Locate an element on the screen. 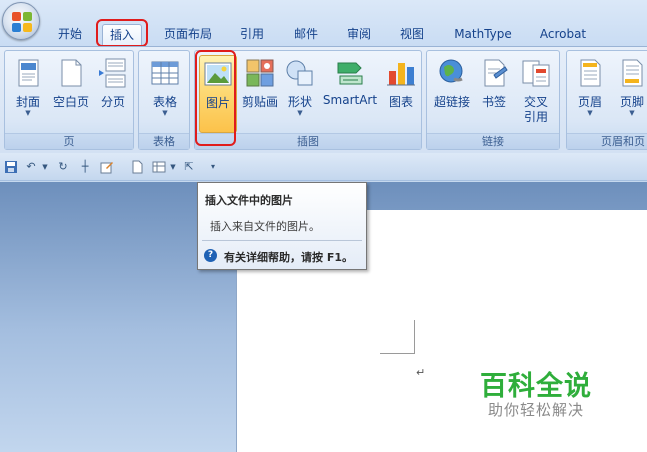 This screenshot has height=452, width=647. clip-art-label: 剪贴画 is located at coordinates (259, 102).